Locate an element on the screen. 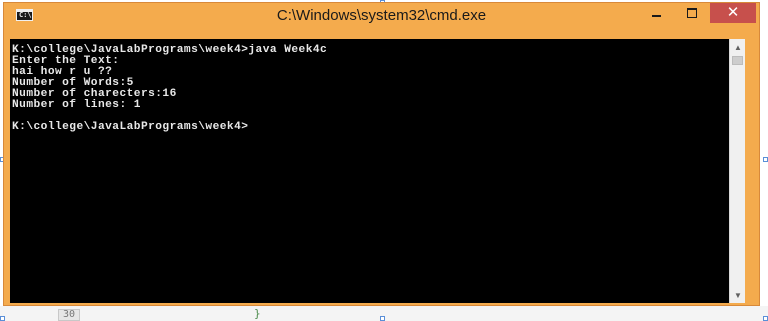 This screenshot has width=768, height=321. maximize-button is located at coordinates (692, 13).